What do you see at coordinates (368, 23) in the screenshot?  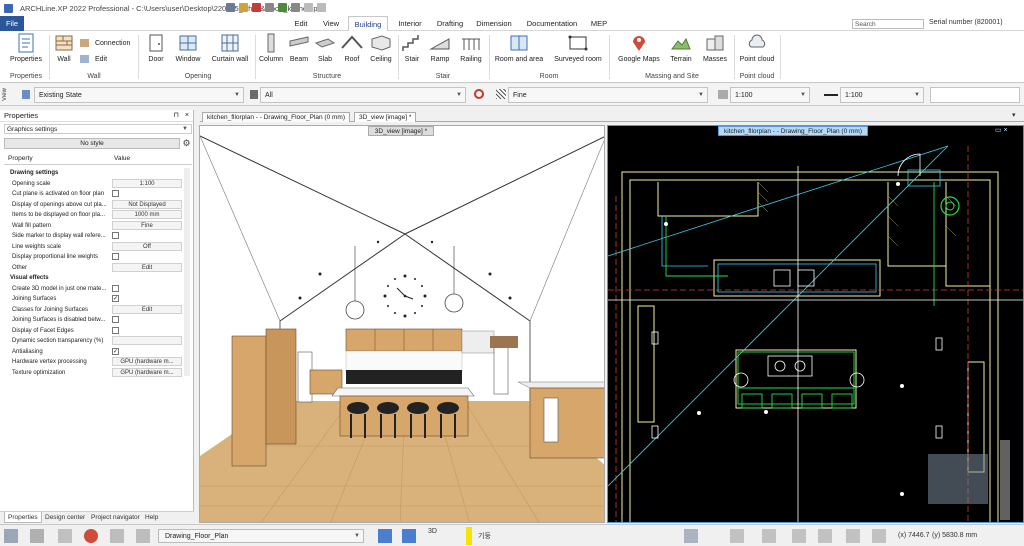 I see `tab-building: Building` at bounding box center [368, 23].